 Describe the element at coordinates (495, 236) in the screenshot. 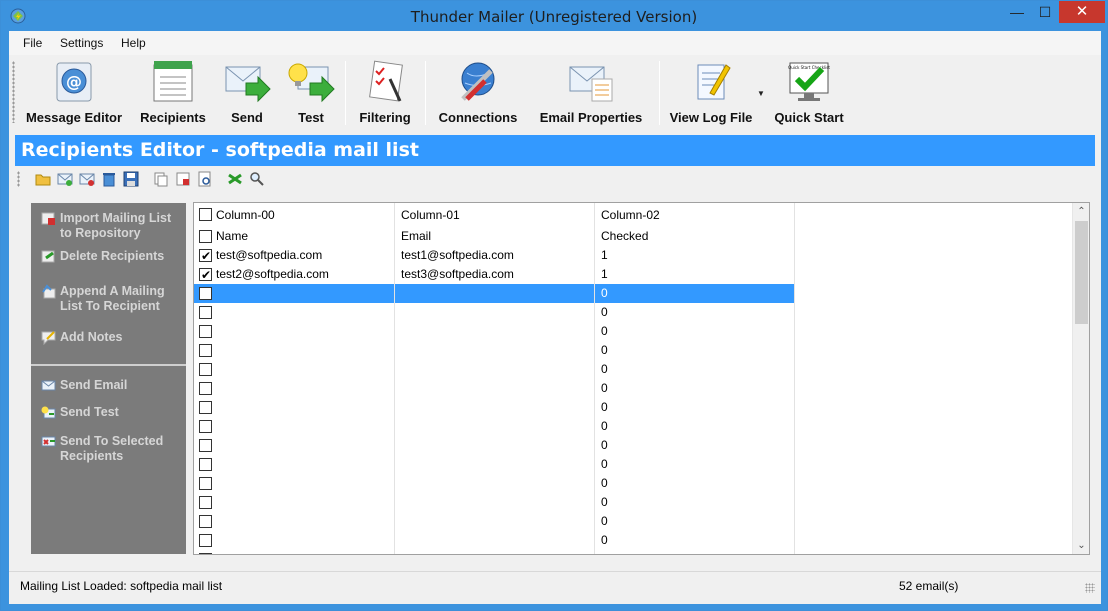

I see `cell-column-01: Email` at that location.